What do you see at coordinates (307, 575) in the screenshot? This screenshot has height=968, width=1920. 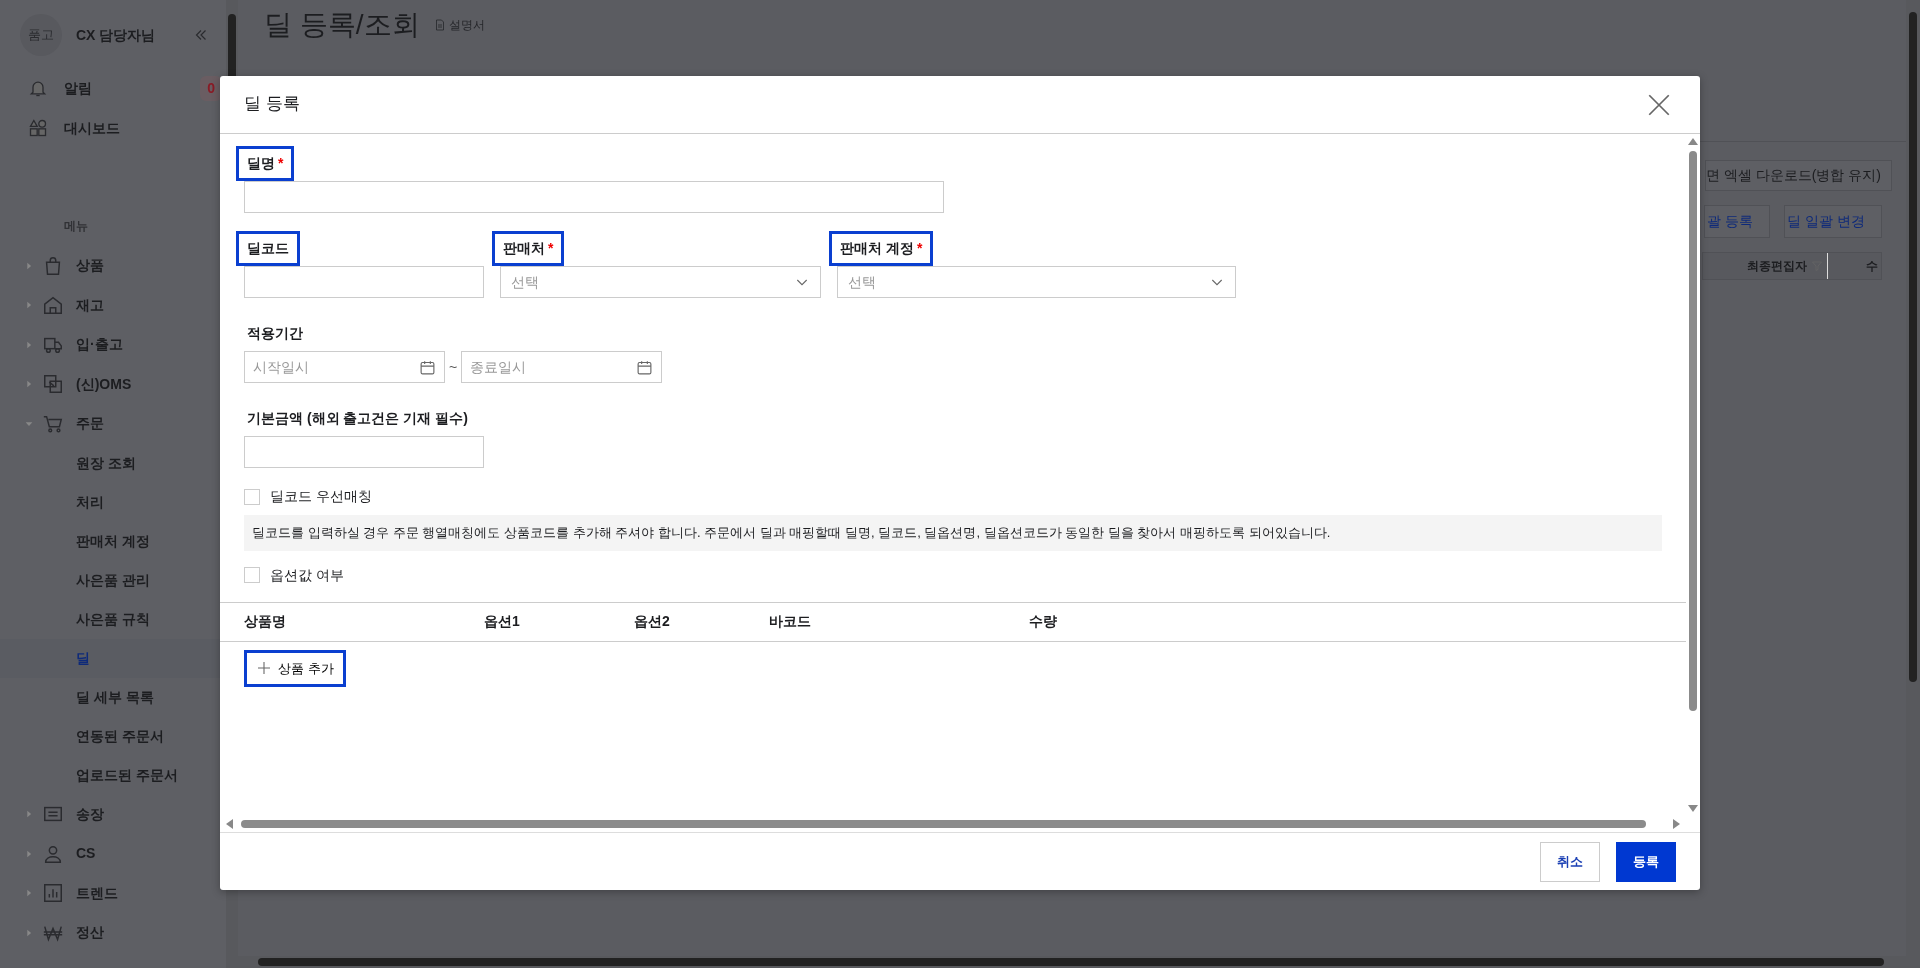 I see `checkbox-label: 옵션값 여부` at bounding box center [307, 575].